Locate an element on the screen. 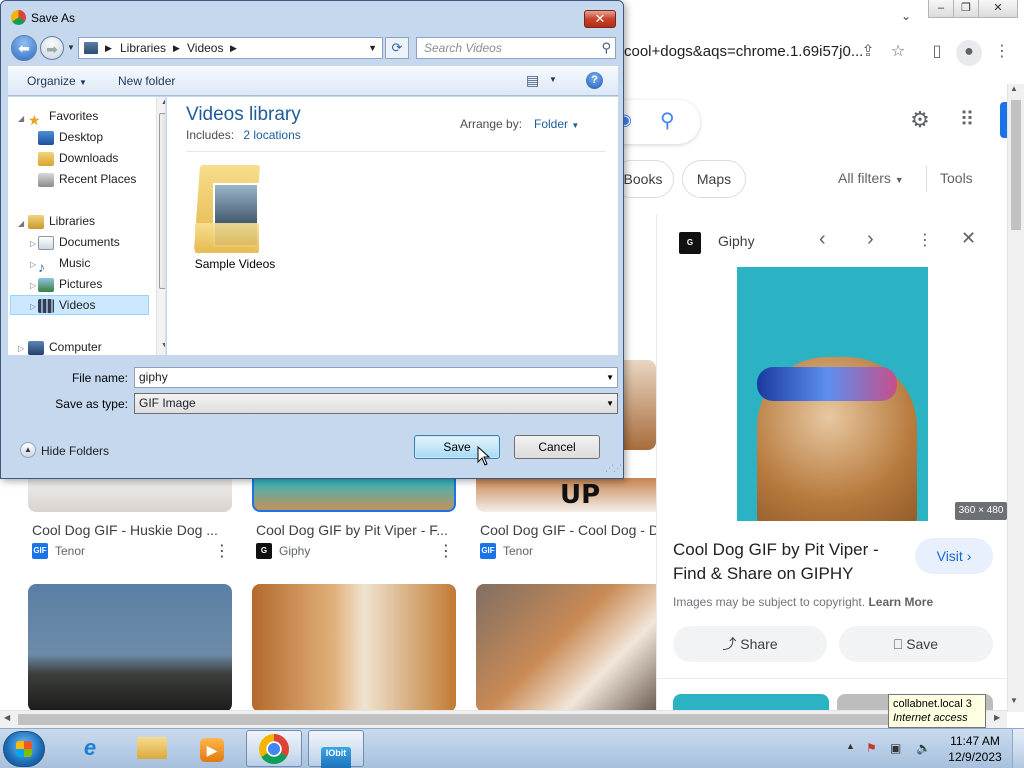  start-button is located at coordinates (24, 749).